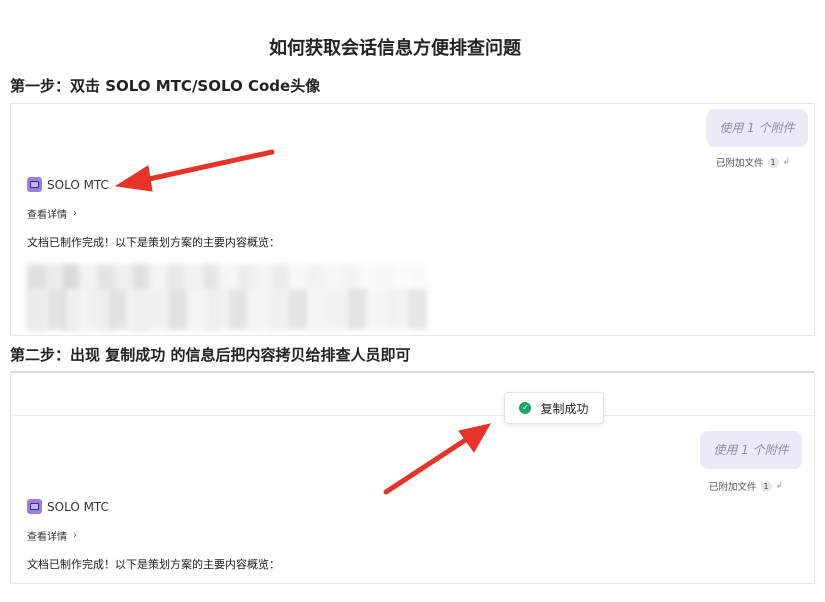  What do you see at coordinates (165, 86) in the screenshot?
I see `step1-heading: 第一步：双击 SOLO MTC/SOLO Code头像` at bounding box center [165, 86].